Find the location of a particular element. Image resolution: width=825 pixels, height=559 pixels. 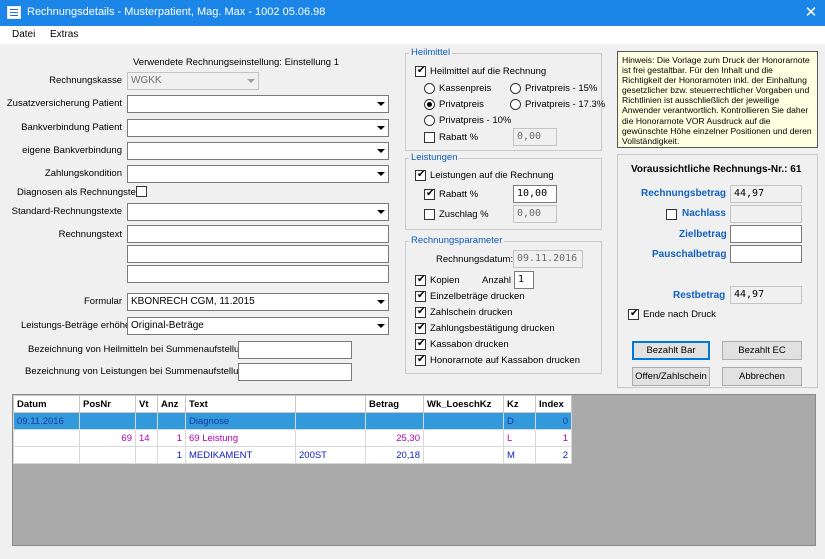

privatpreis-label: Privatpreis is located at coordinates (461, 104).